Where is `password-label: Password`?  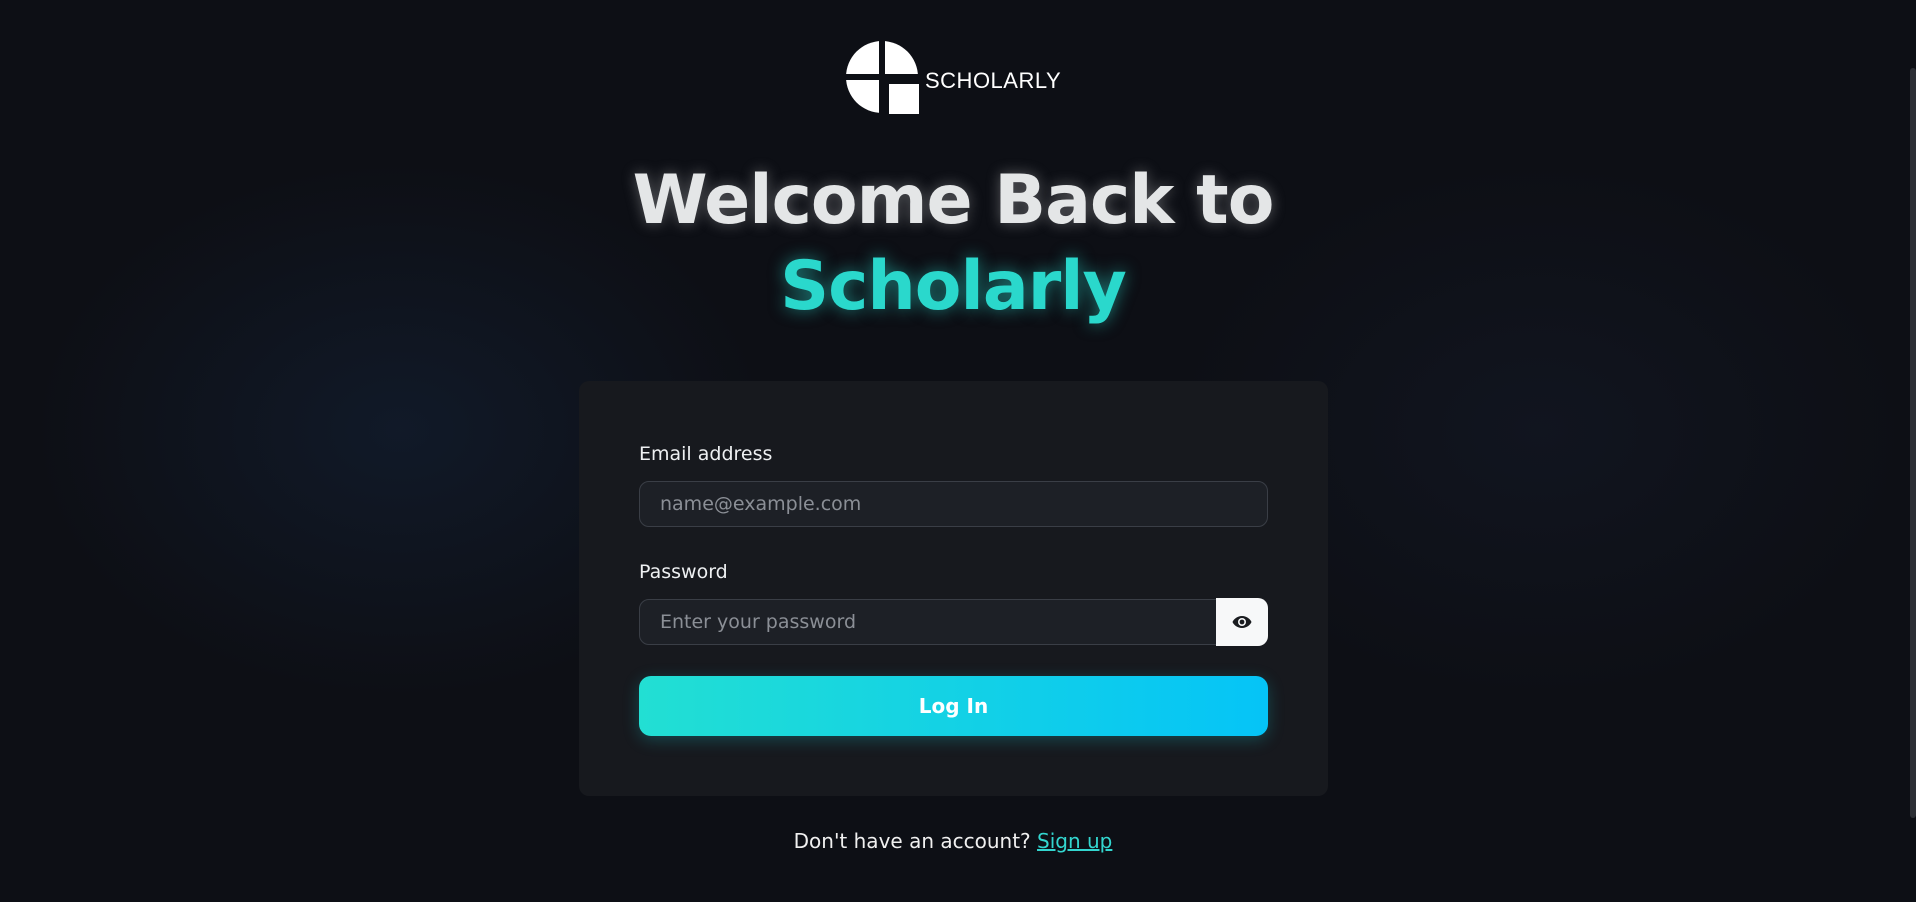 password-label: Password is located at coordinates (683, 572).